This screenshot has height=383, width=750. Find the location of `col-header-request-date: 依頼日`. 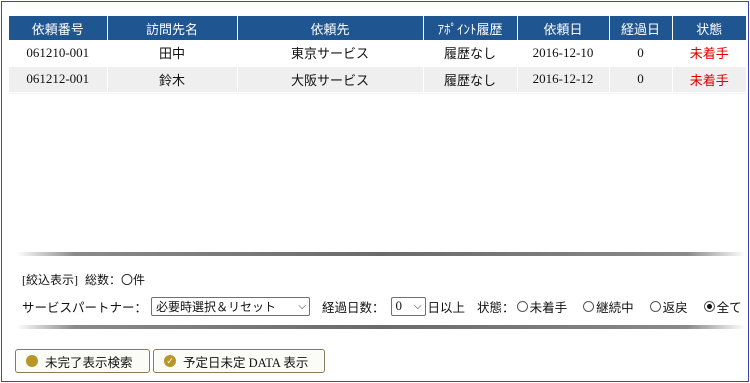

col-header-request-date: 依頼日 is located at coordinates (563, 28).